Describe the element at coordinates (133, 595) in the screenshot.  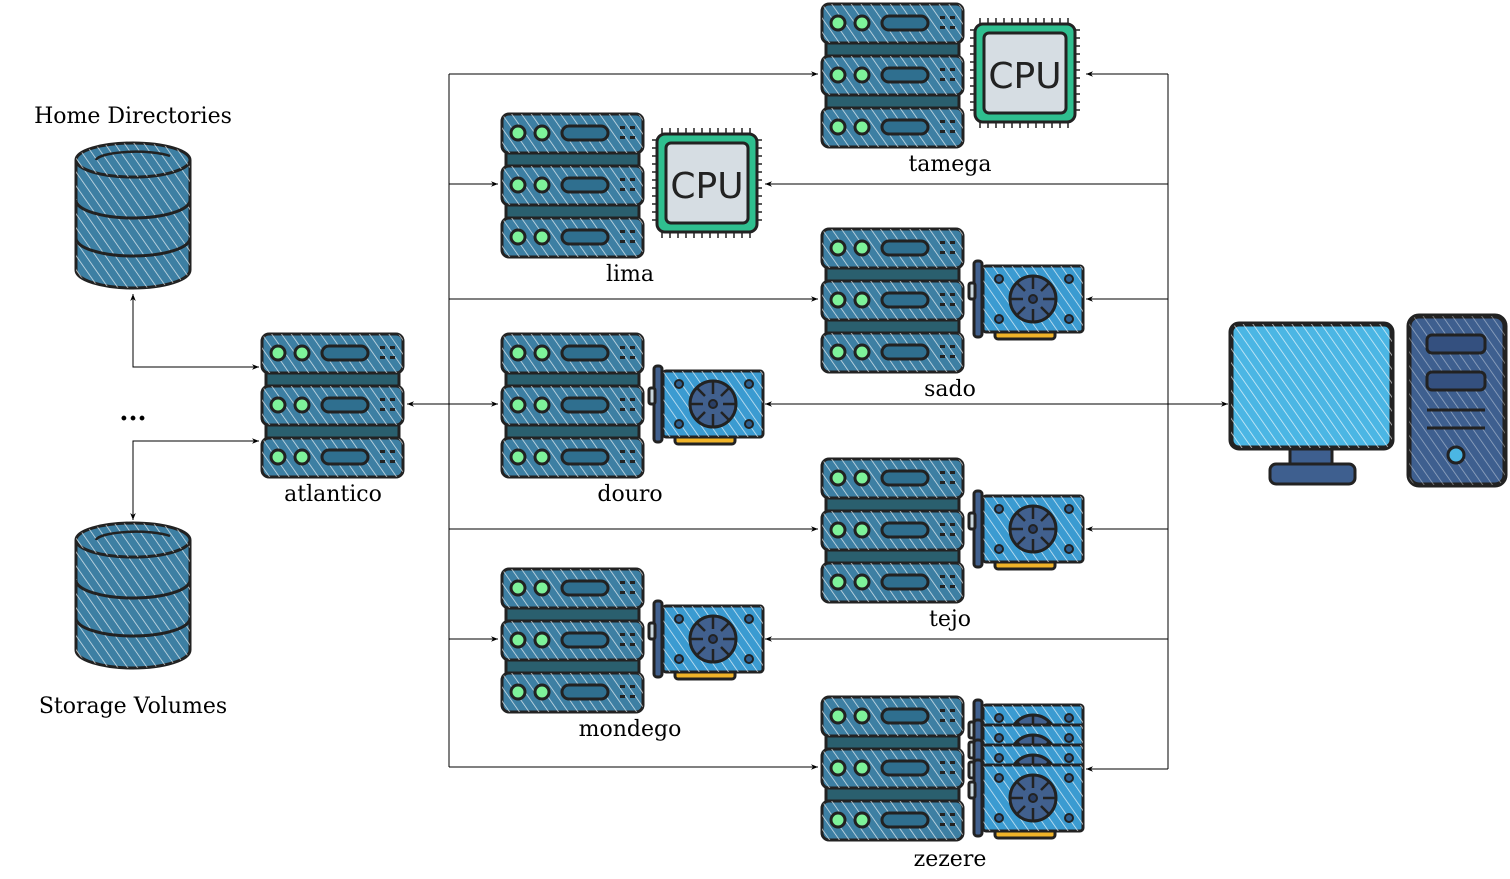
I see `storage-volumes-database-icon` at that location.